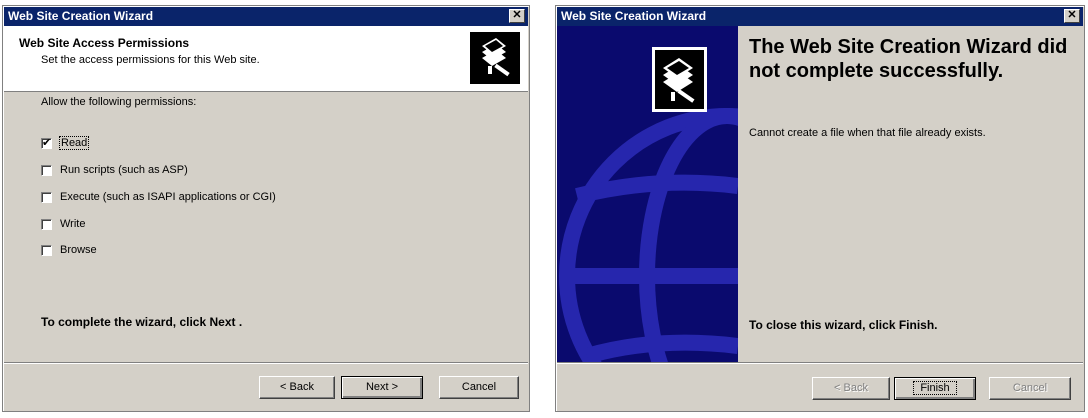 The height and width of the screenshot is (418, 1088). I want to click on checkbox-write: Write, so click(63, 224).